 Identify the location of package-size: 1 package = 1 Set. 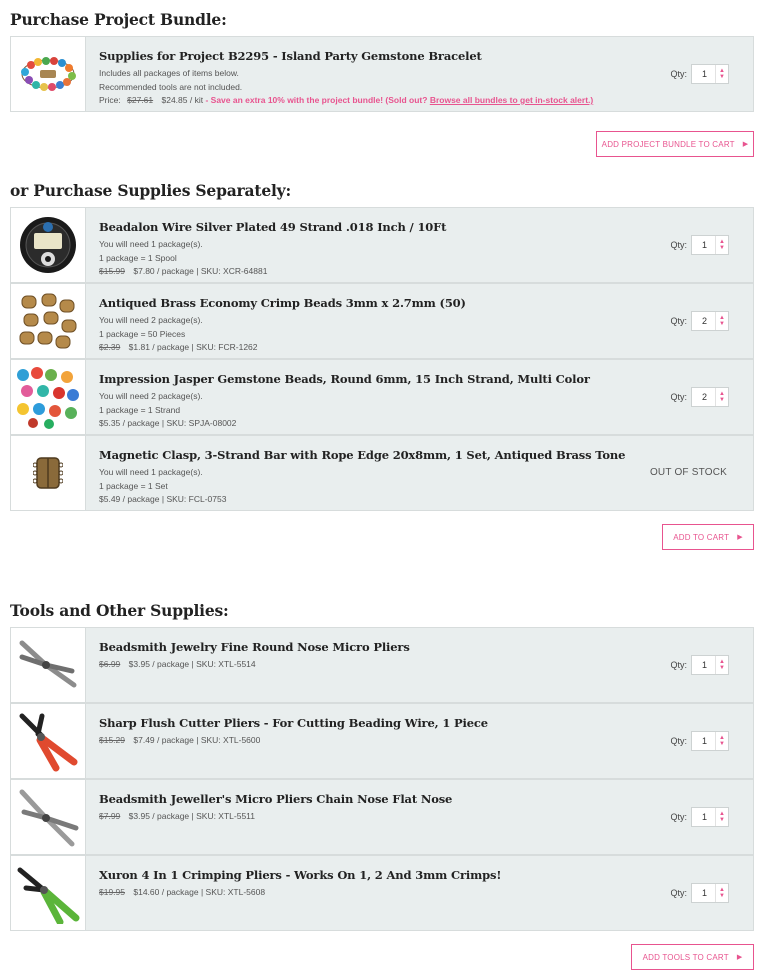
(133, 485).